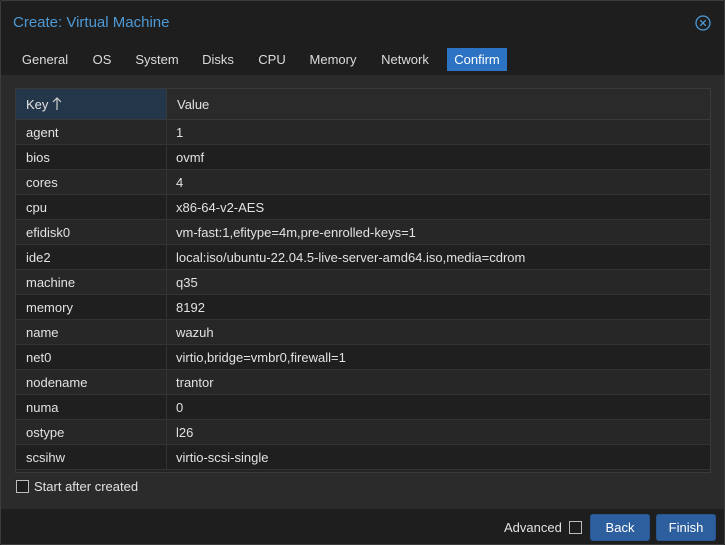 This screenshot has width=725, height=545. Describe the element at coordinates (187, 282) in the screenshot. I see `row-value: q35` at that location.